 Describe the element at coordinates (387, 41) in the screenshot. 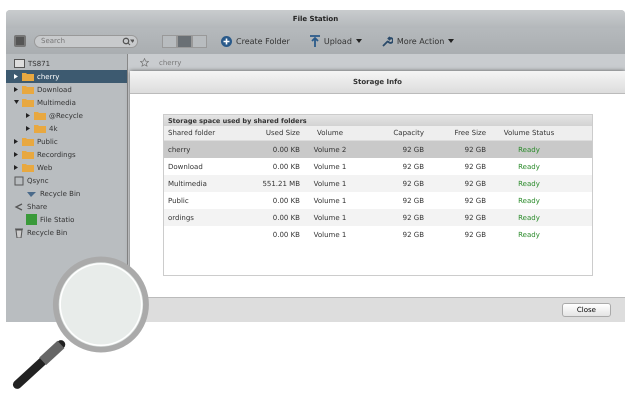

I see `wrench-icon` at that location.